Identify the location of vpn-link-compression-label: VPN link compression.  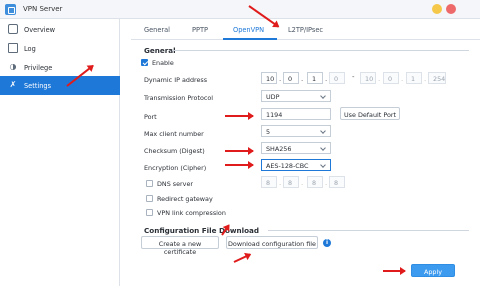
(191, 213).